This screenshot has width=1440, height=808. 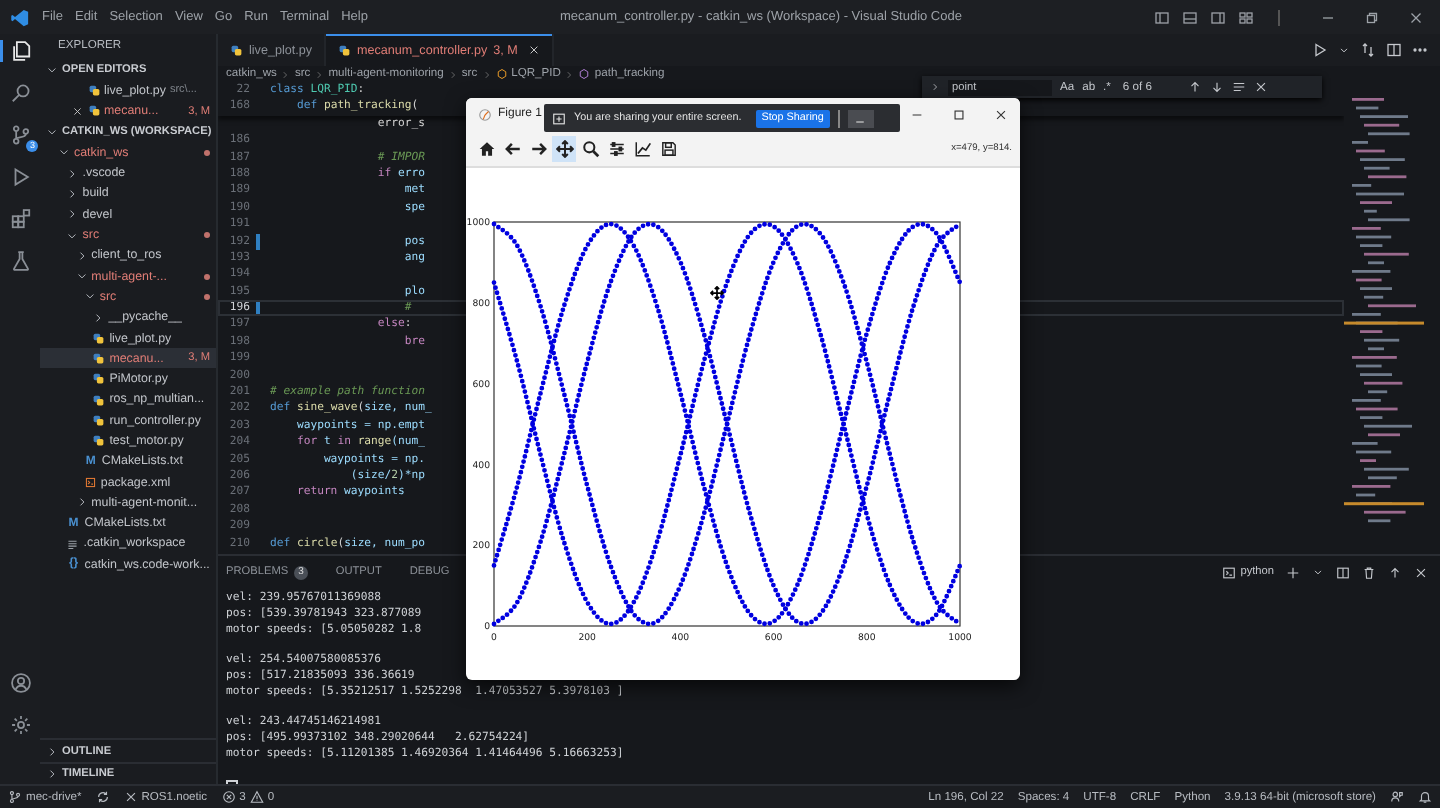 I want to click on class-icon, so click(x=501, y=74).